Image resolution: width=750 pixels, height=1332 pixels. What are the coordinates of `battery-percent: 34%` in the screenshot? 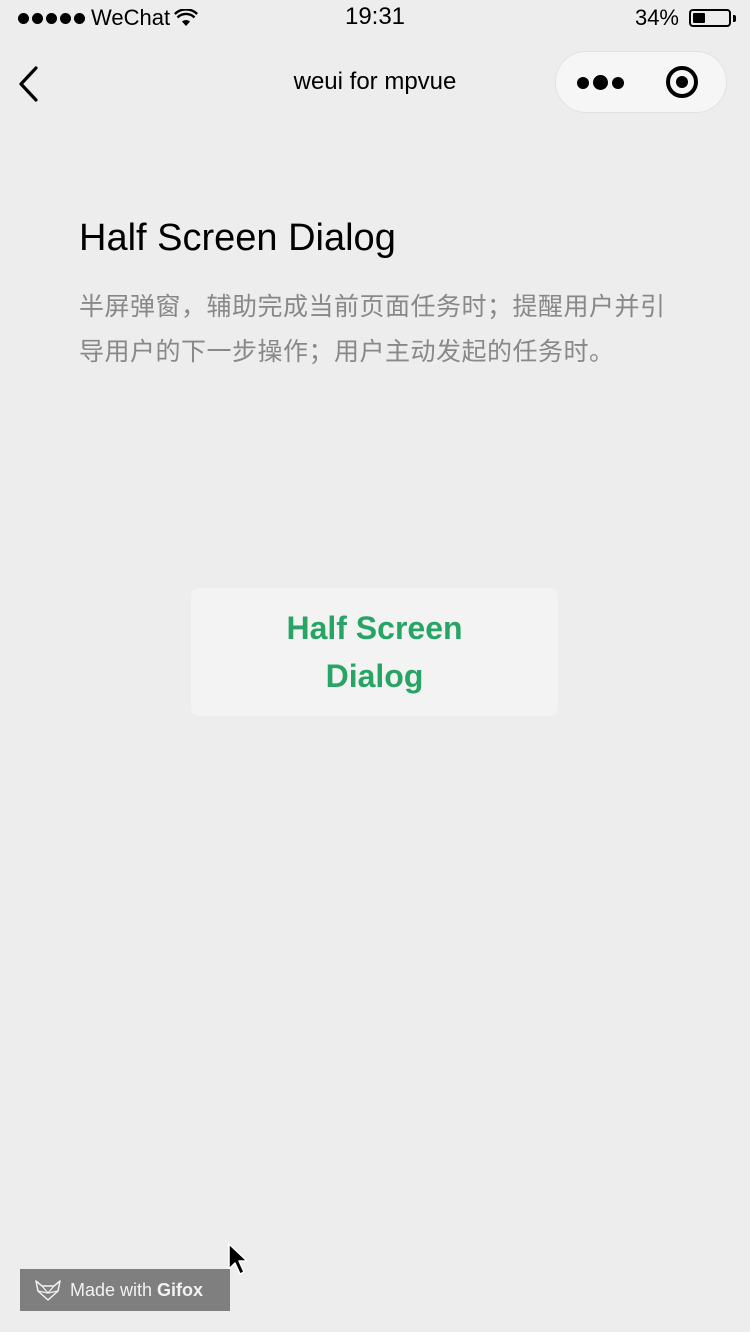 It's located at (656, 17).